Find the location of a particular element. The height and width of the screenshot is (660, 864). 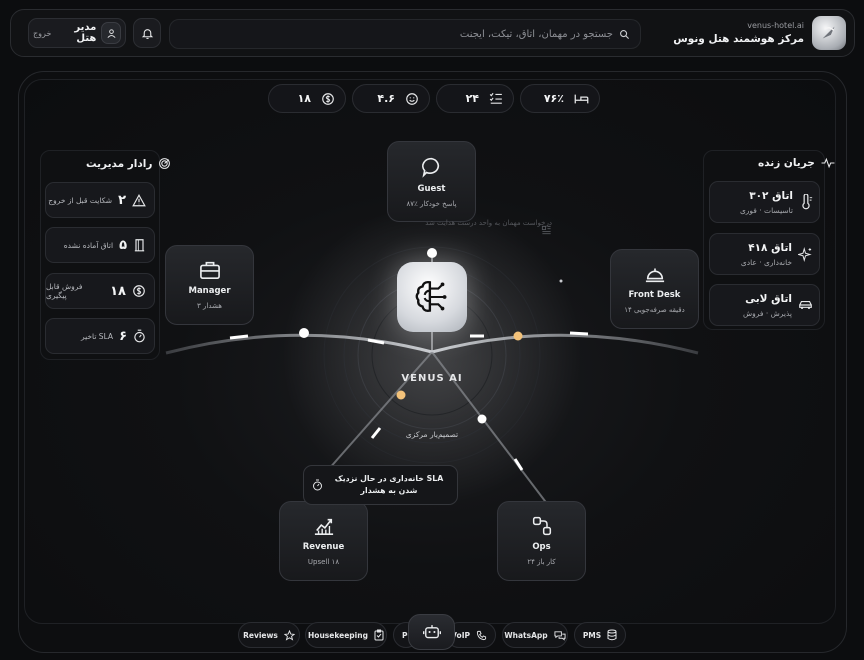

stat-satisfaction: ۴.۶ is located at coordinates (391, 98).